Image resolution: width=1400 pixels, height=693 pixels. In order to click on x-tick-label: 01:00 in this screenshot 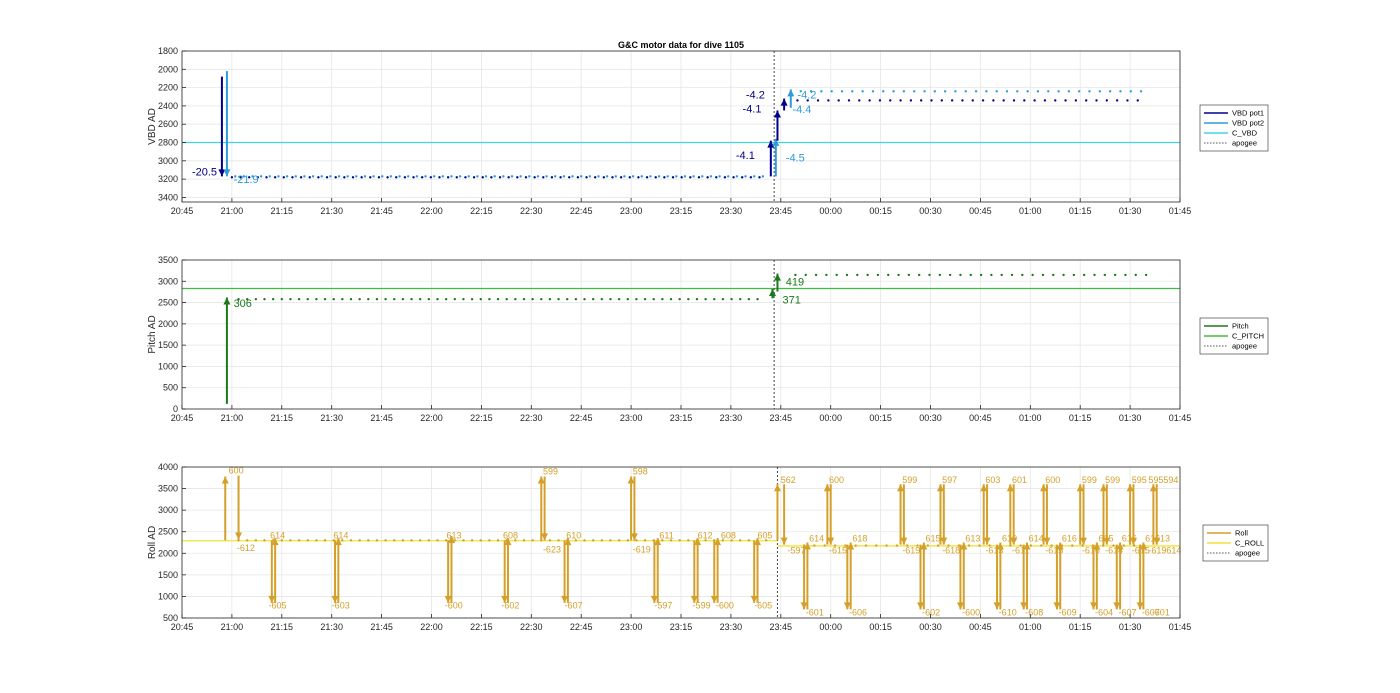, I will do `click(1030, 211)`.